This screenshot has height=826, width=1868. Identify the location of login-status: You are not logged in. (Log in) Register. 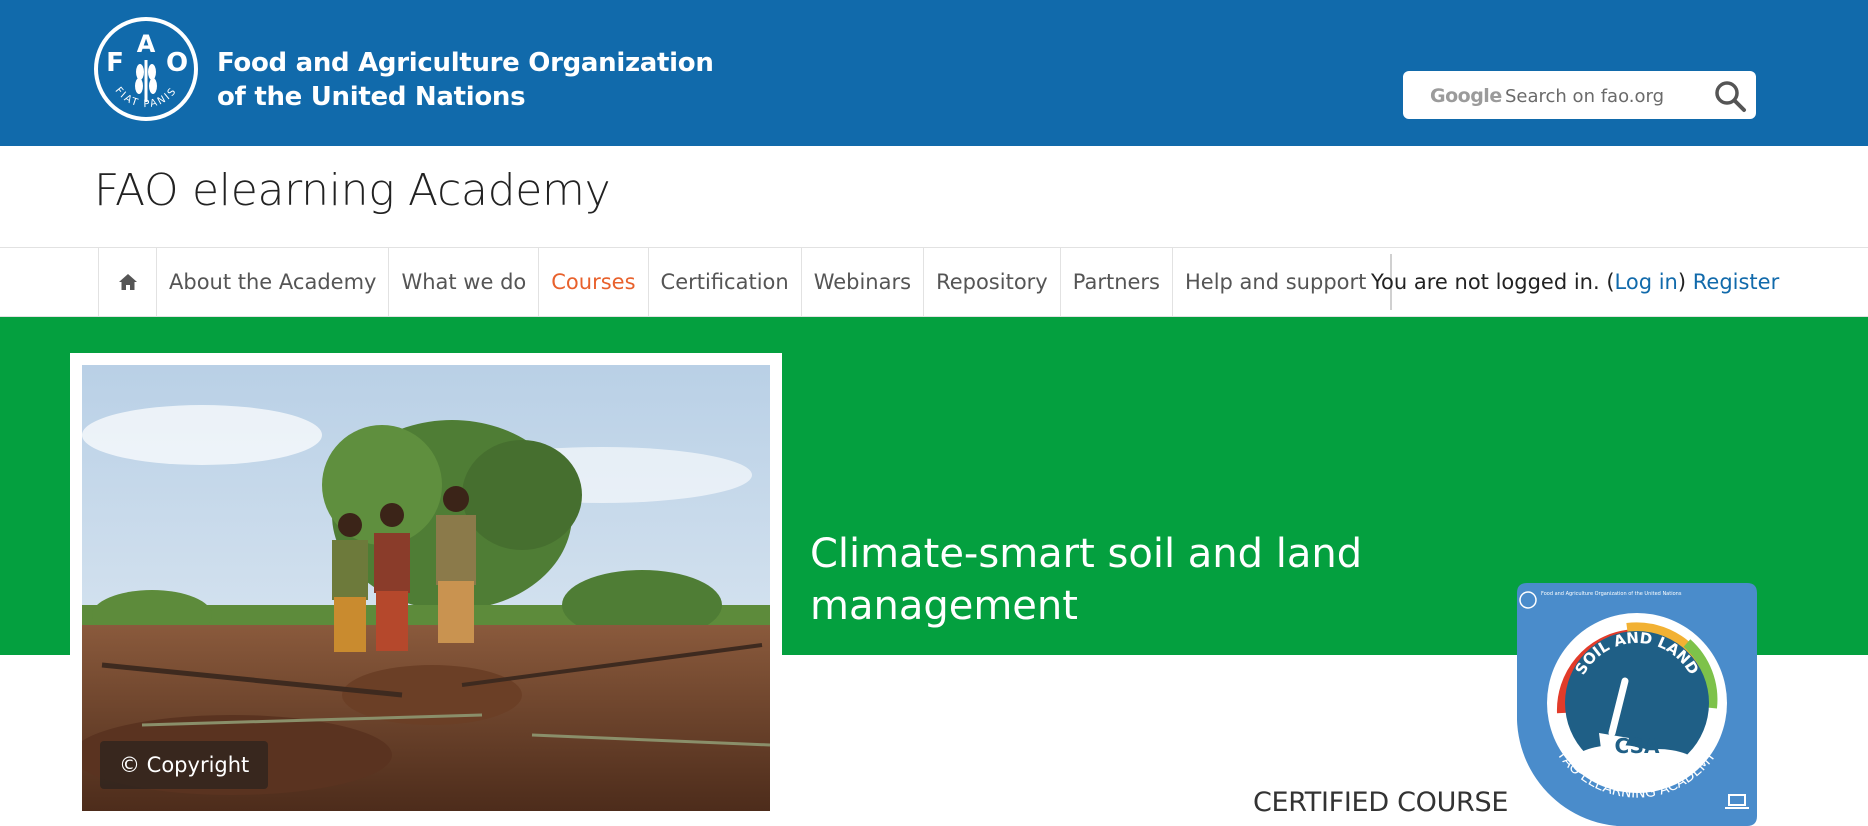
(1575, 282).